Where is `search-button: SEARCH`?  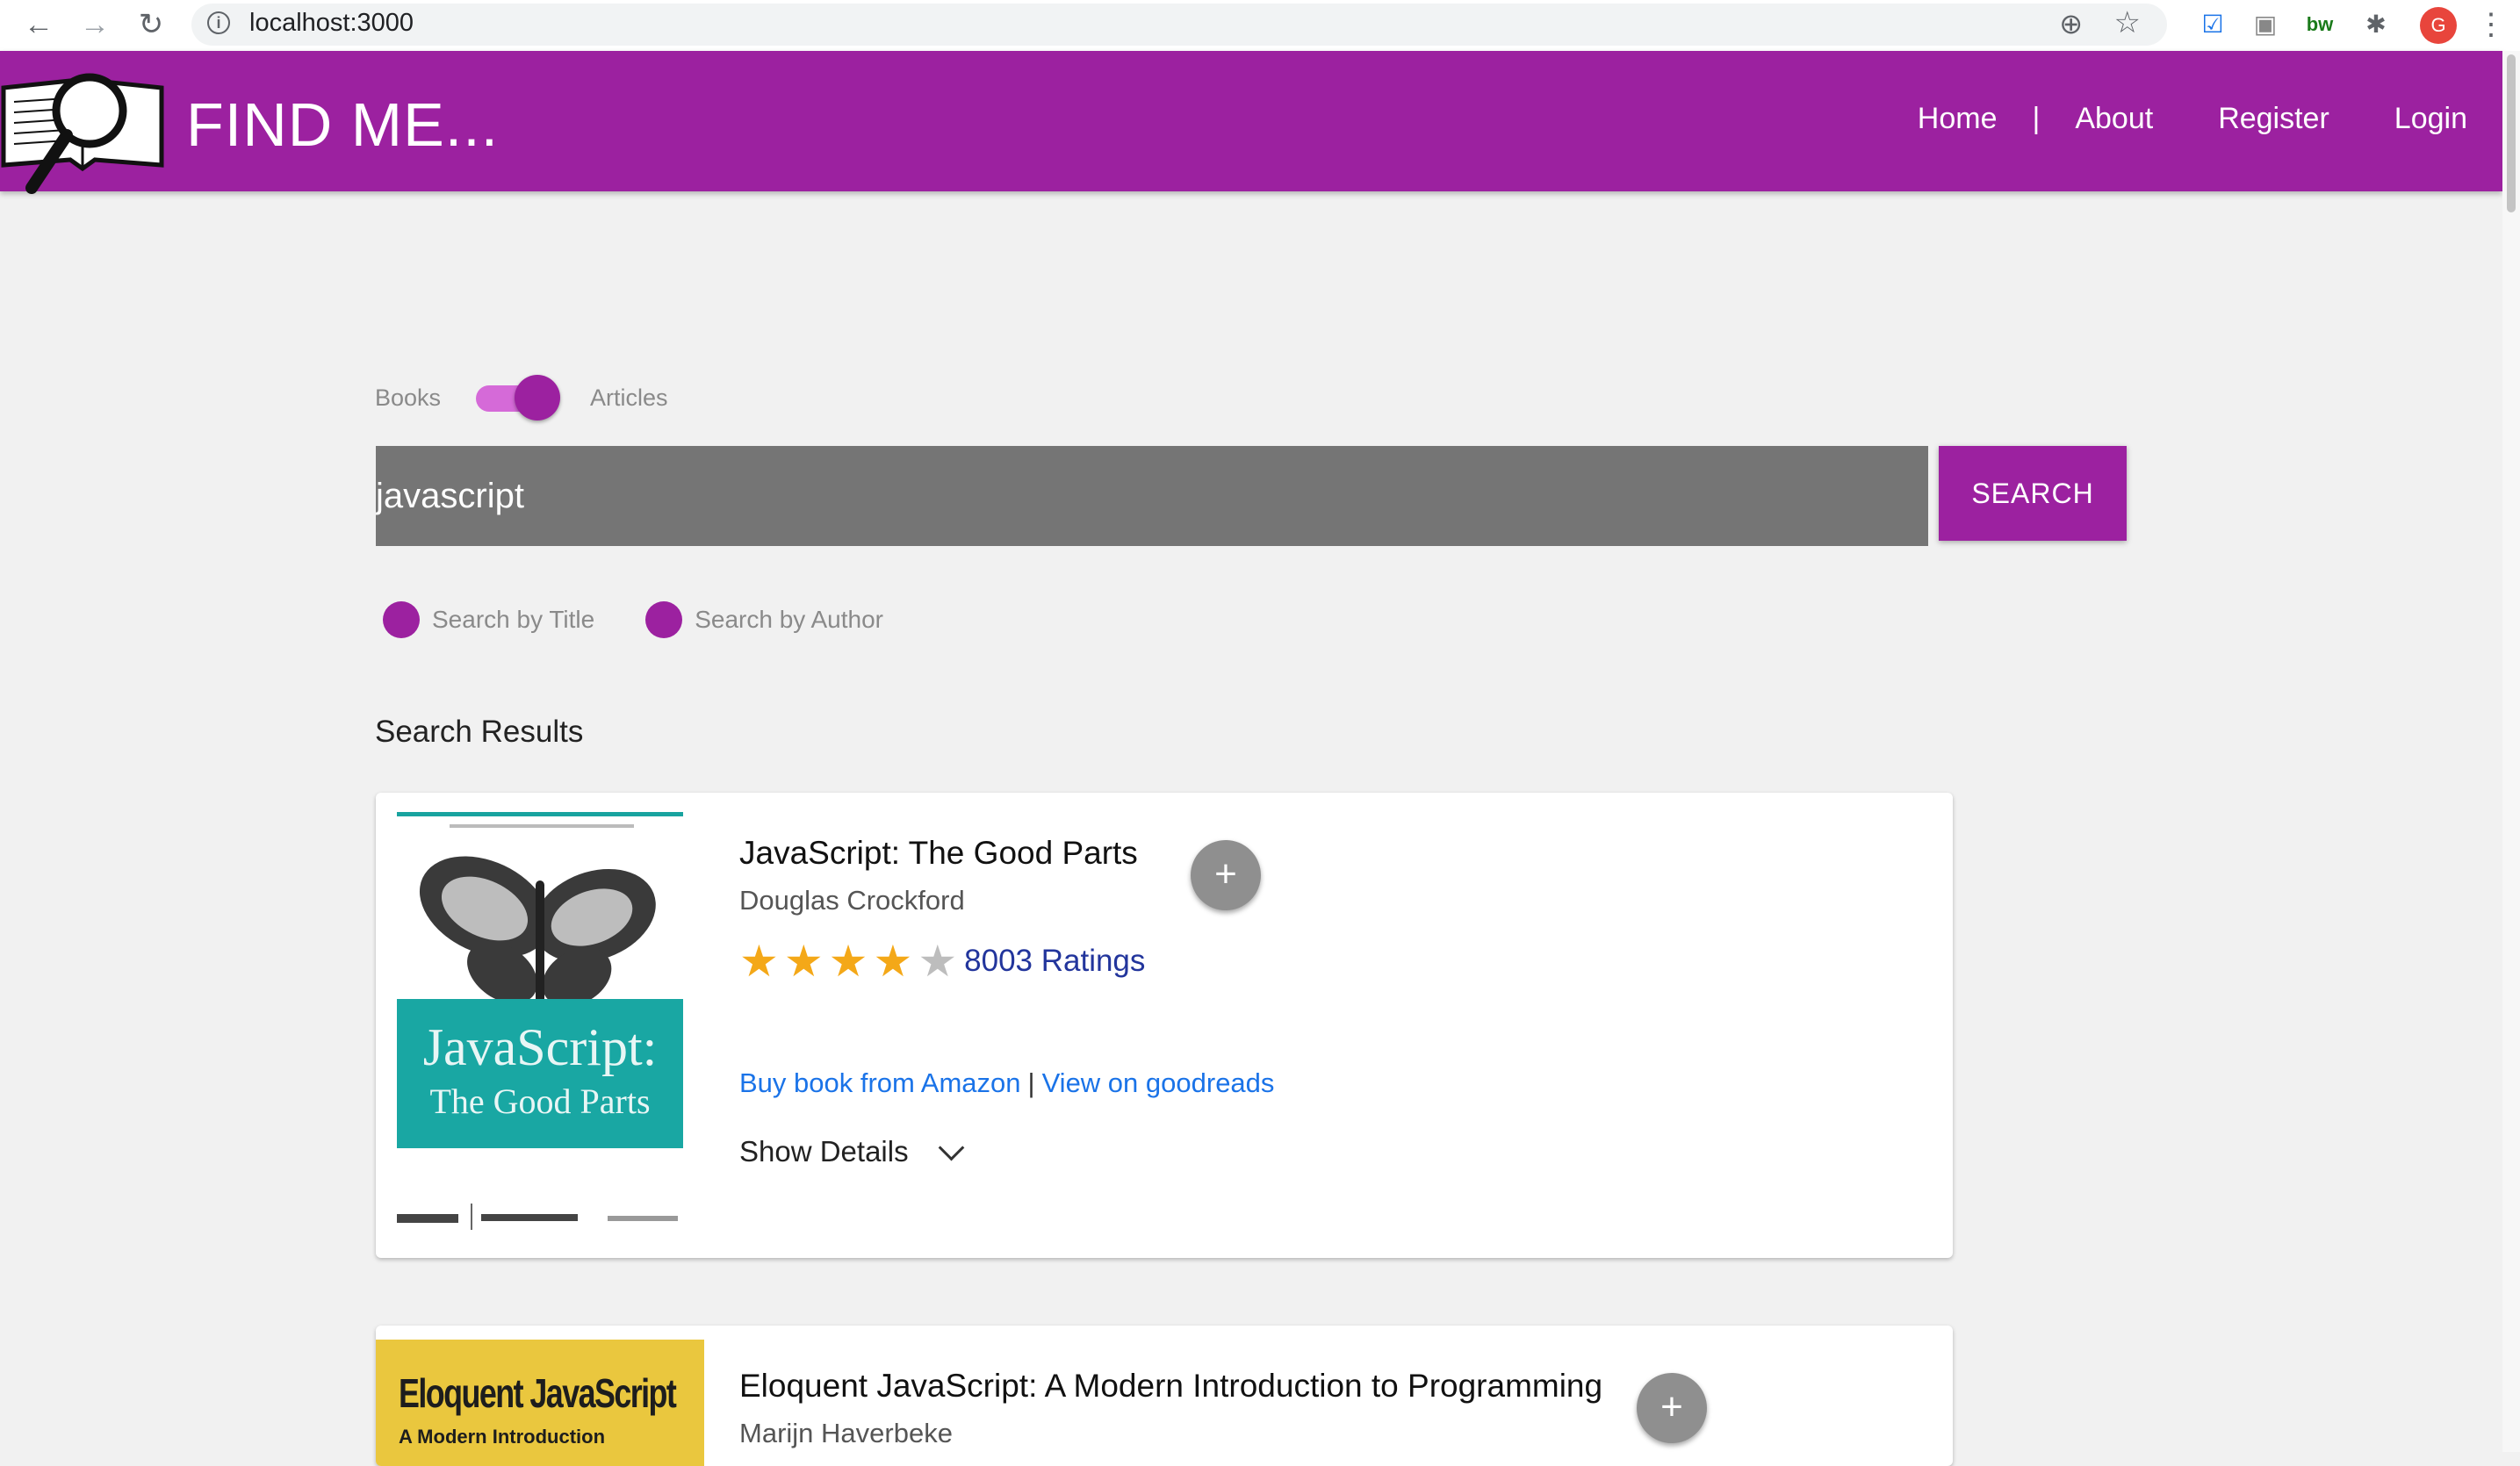
search-button: SEARCH is located at coordinates (2033, 493).